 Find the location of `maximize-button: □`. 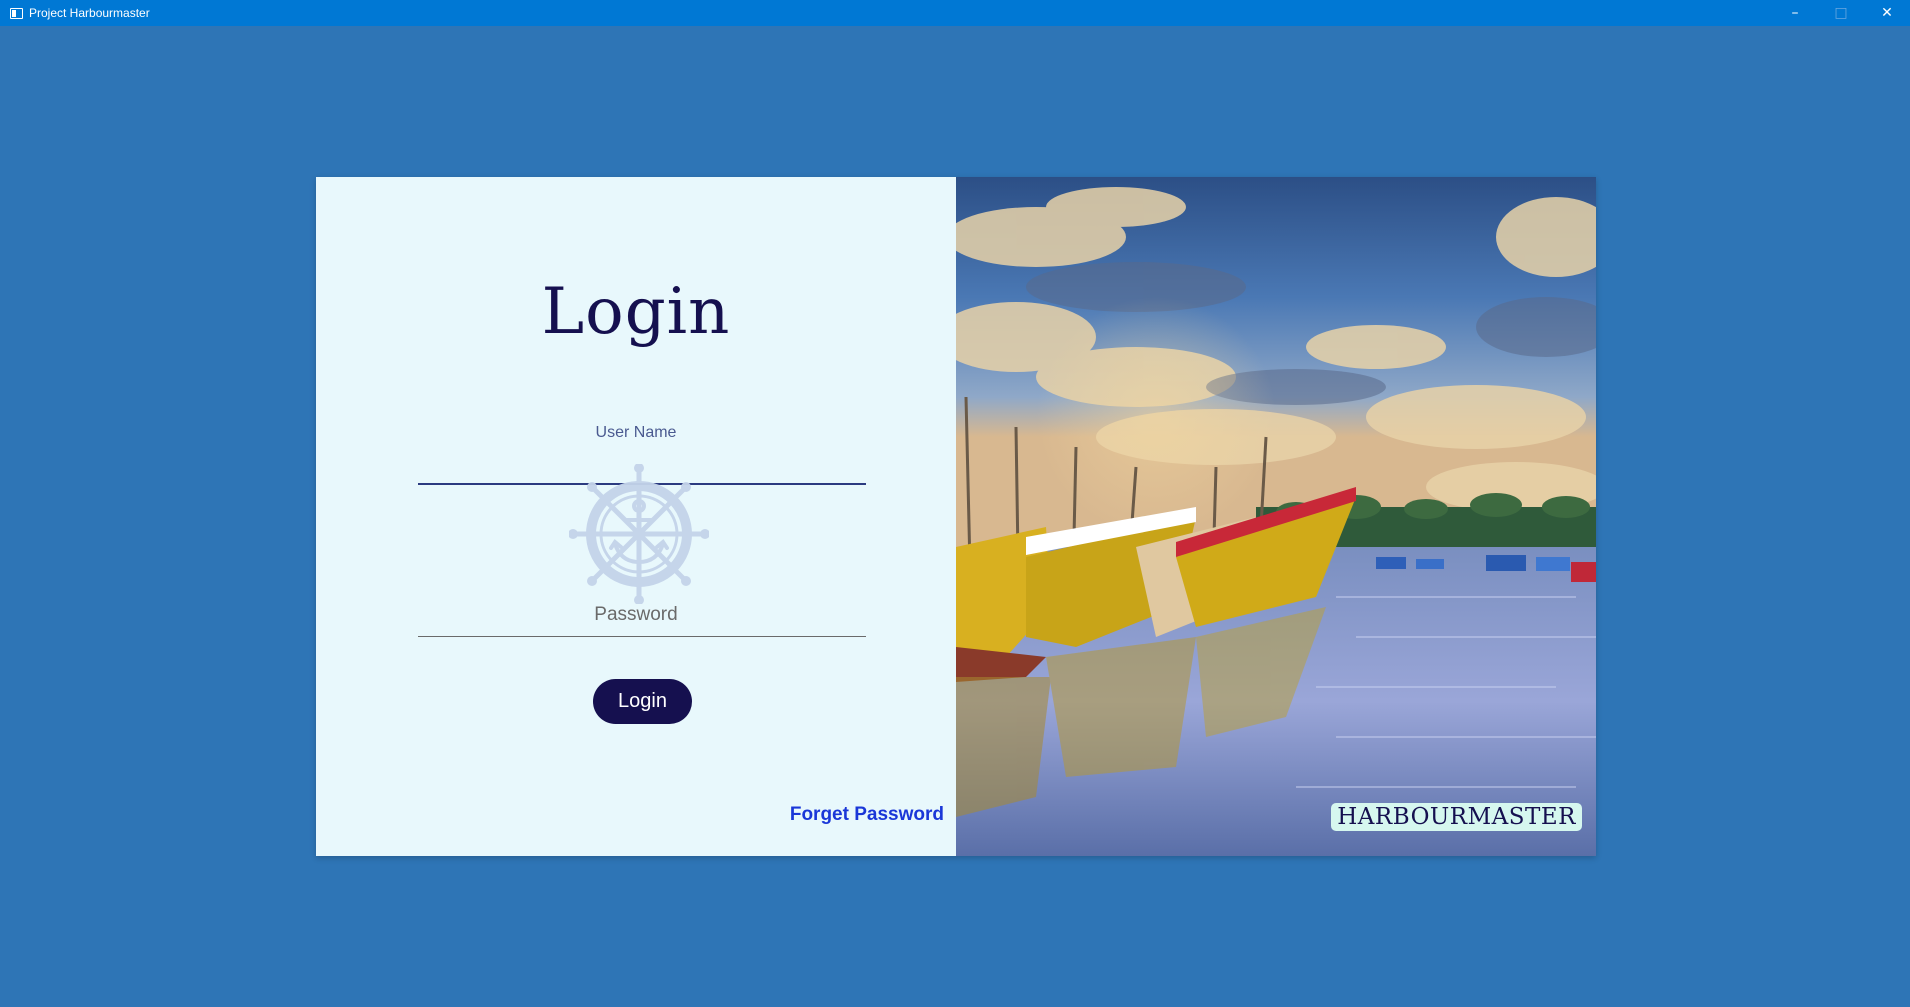

maximize-button: □ is located at coordinates (1841, 13).